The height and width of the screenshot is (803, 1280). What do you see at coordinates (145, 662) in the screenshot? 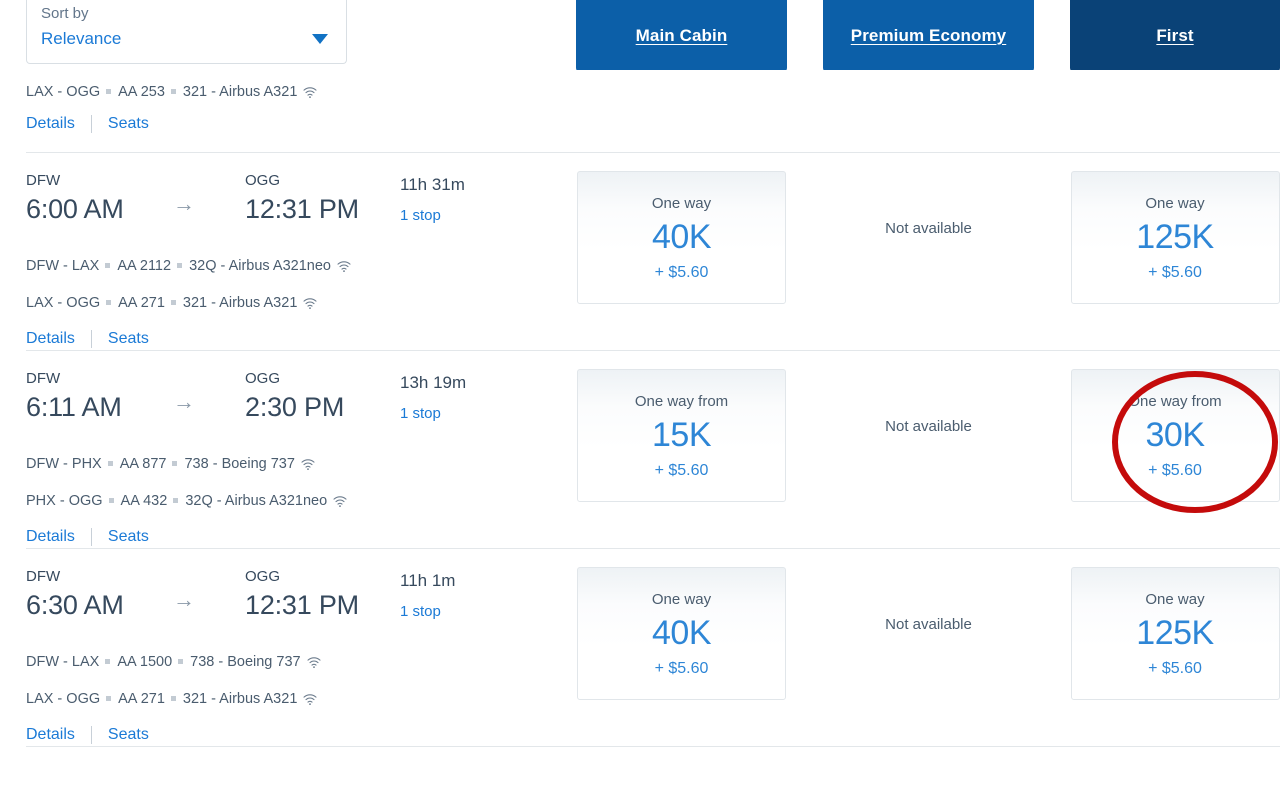
I see `leg-flight-number: AA 1500` at bounding box center [145, 662].